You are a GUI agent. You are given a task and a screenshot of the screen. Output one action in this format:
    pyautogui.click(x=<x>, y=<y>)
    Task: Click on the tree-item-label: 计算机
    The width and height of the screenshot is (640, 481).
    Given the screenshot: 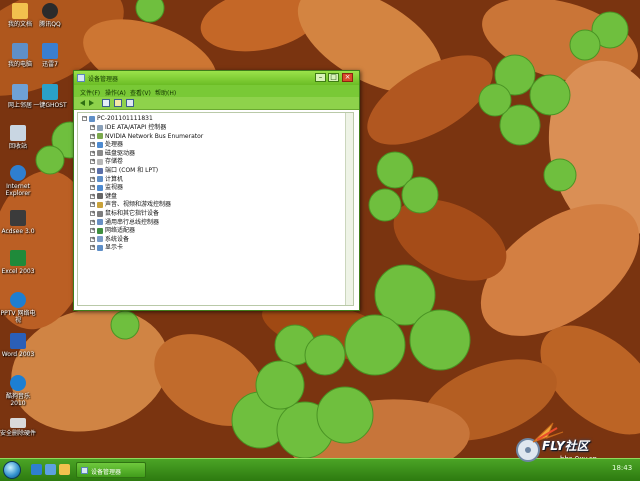 What is the action you would take?
    pyautogui.click(x=114, y=179)
    